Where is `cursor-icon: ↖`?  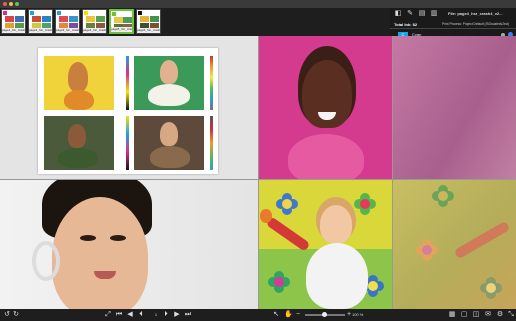 cursor-icon: ↖ is located at coordinates (276, 315).